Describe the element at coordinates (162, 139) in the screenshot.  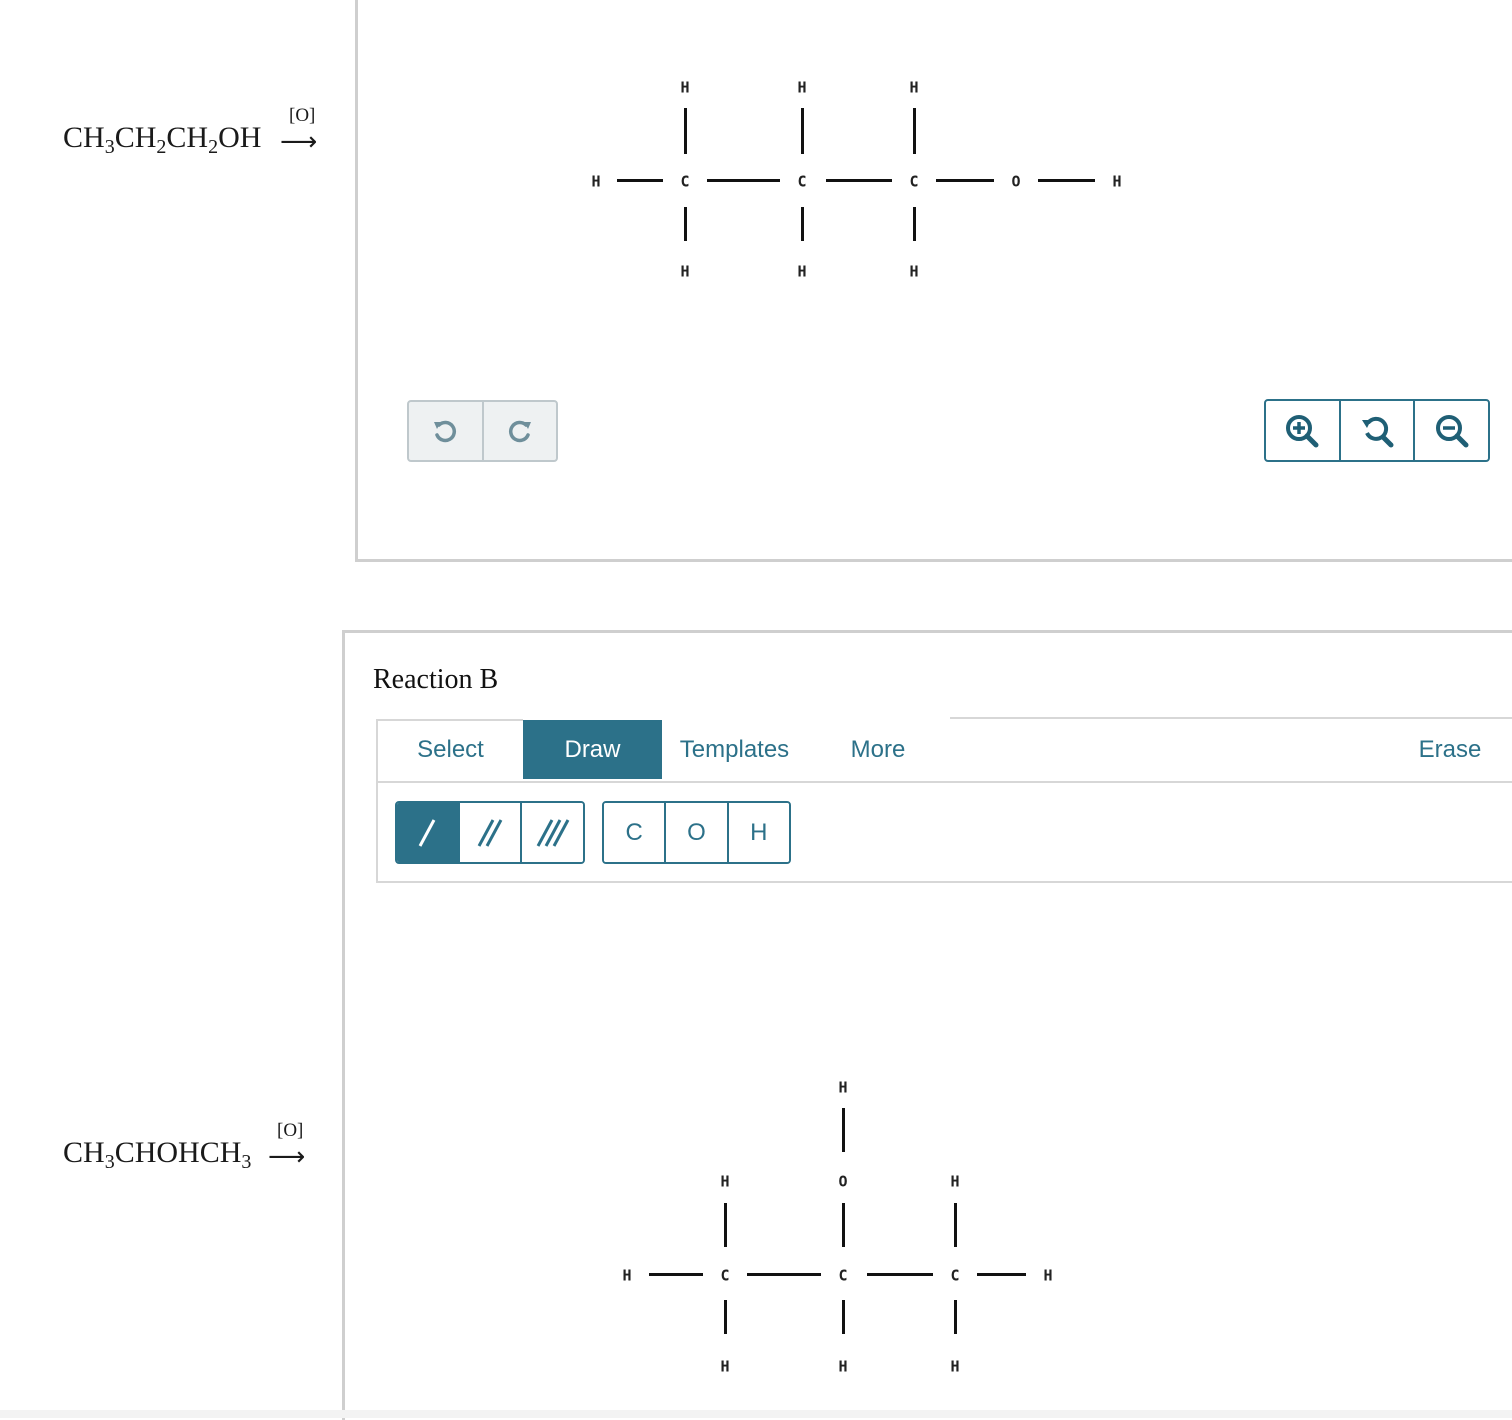
I see `reaction-a-formula: CH3CH2CH2OH` at that location.